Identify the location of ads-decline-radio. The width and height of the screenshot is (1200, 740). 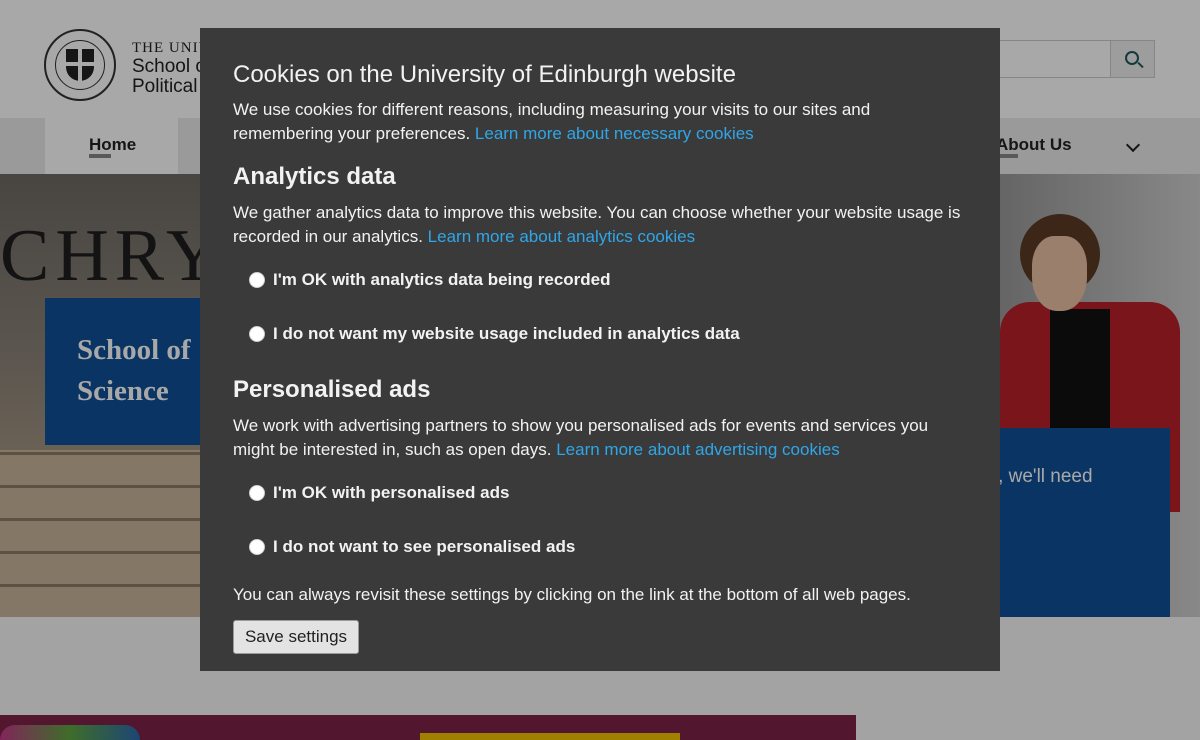
(257, 547).